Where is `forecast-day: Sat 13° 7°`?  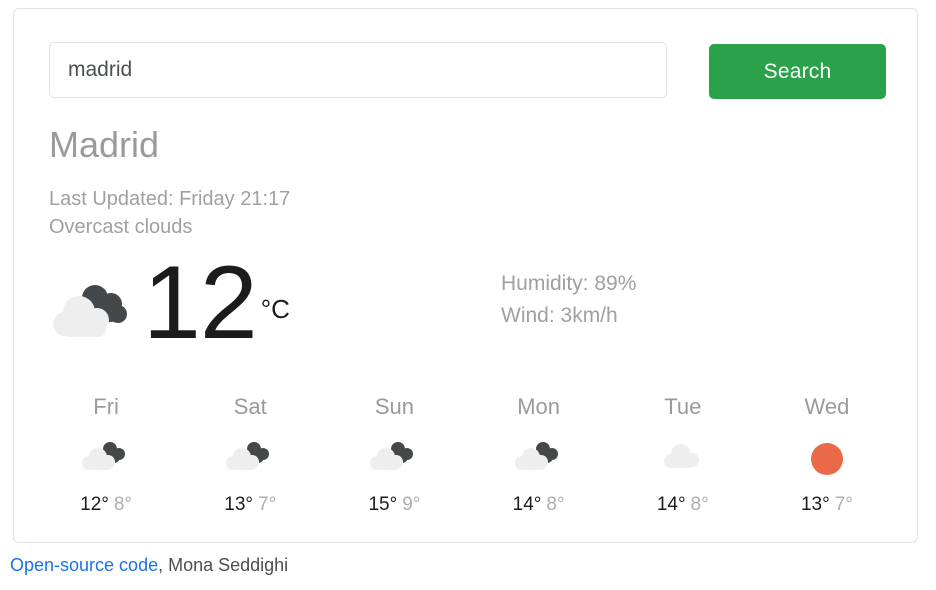 forecast-day: Sat 13° 7° is located at coordinates (250, 455).